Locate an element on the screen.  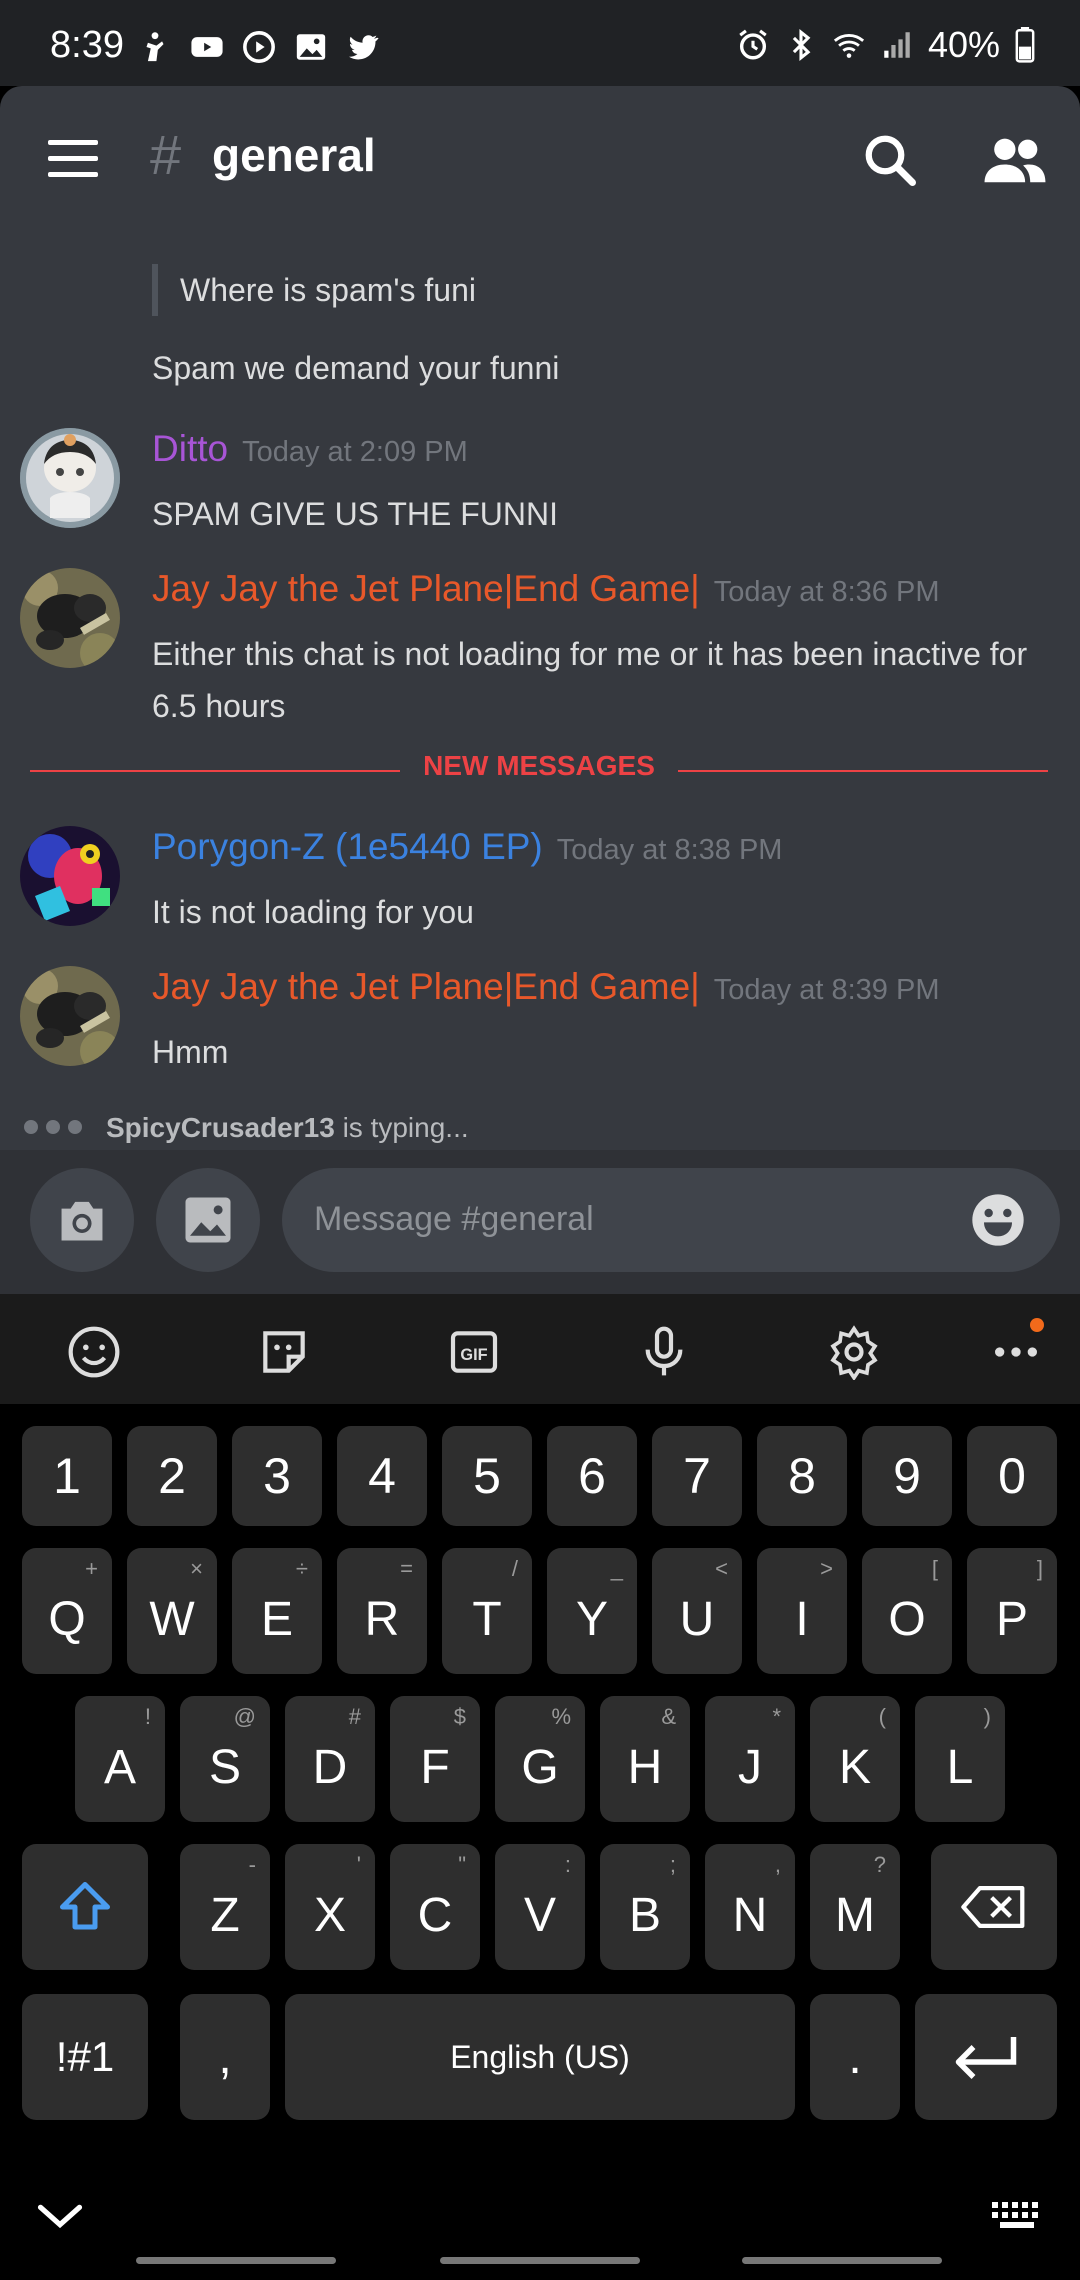
timestamp: Today at 2:09 PM is located at coordinates (355, 452).